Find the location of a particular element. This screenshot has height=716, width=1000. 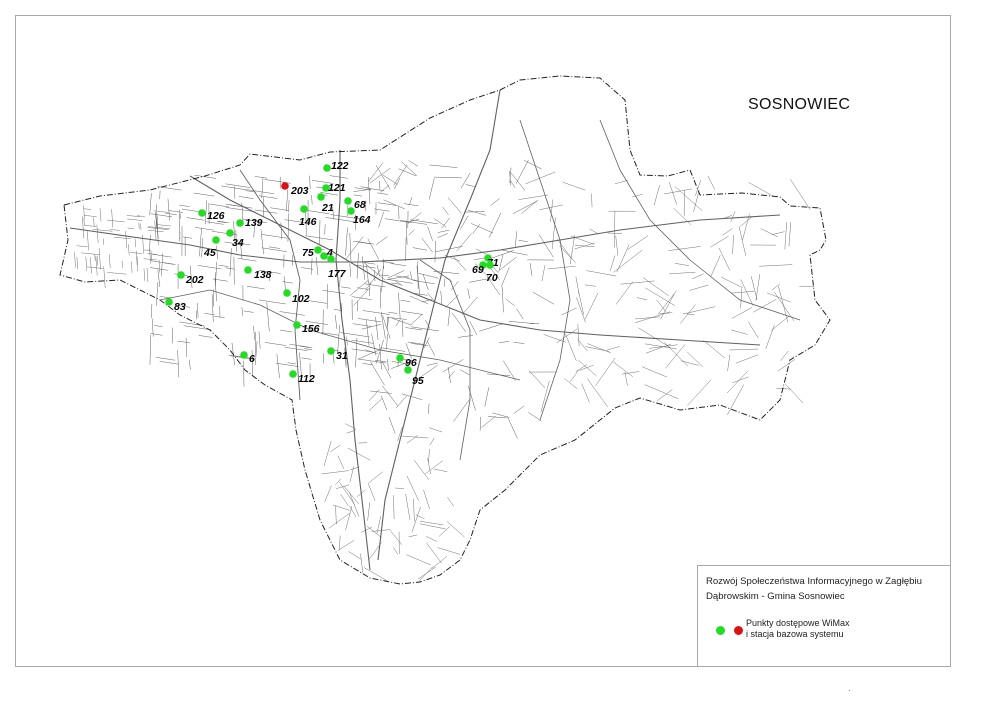

point-label-138: 138 is located at coordinates (263, 275).